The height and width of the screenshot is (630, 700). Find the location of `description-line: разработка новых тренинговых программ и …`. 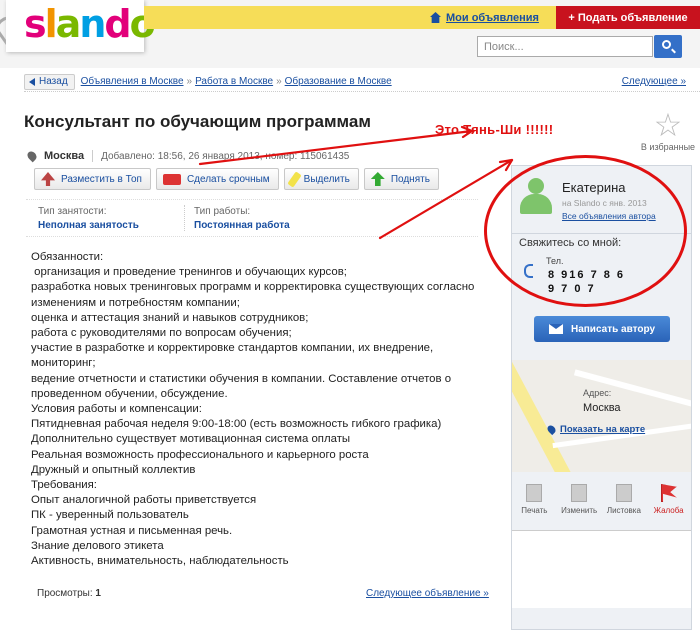

description-line: разработка новых тренинговых программ и … is located at coordinates (254, 295).